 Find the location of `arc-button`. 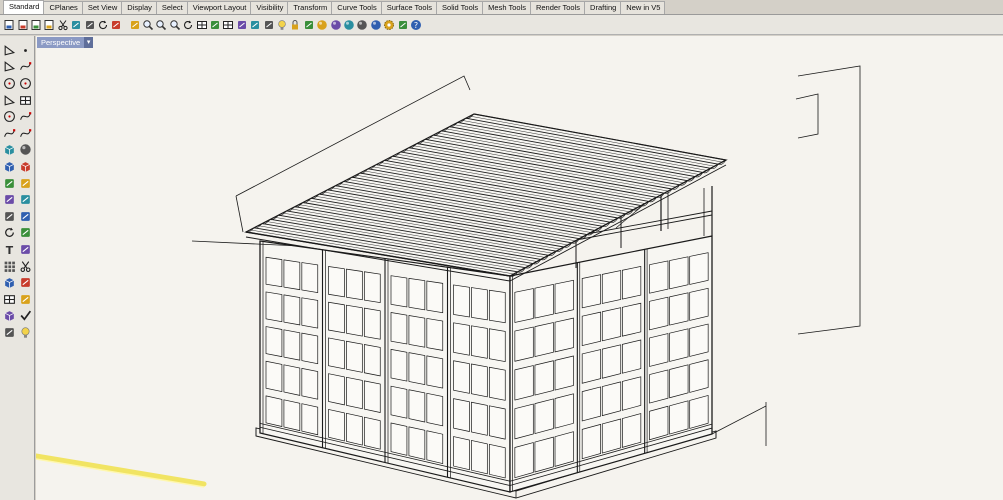

arc-button is located at coordinates (25, 83).